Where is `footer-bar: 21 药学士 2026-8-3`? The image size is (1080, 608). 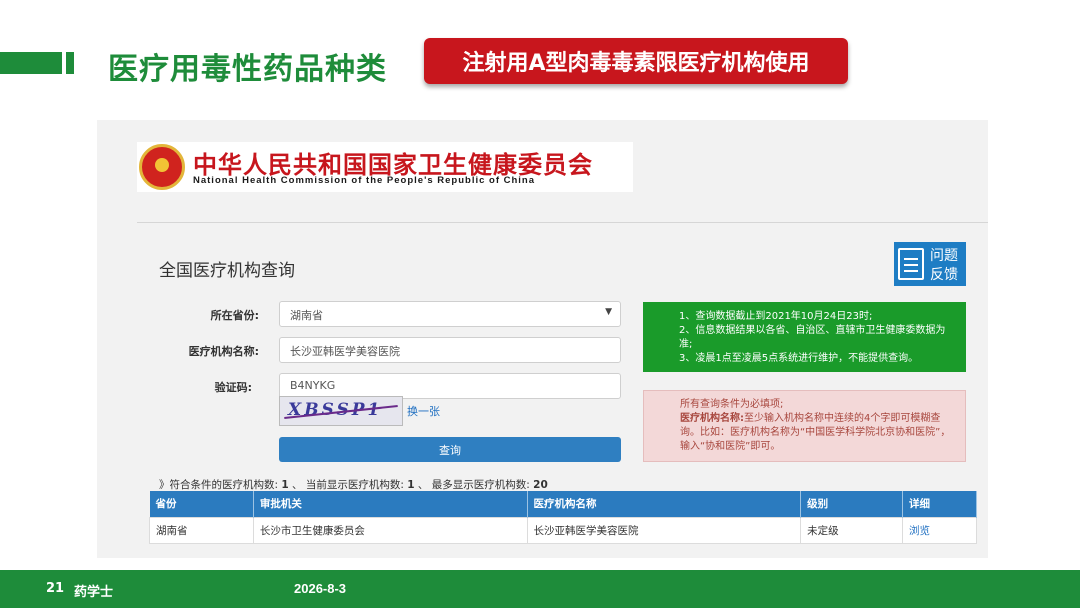
footer-bar: 21 药学士 2026-8-3 is located at coordinates (540, 589).